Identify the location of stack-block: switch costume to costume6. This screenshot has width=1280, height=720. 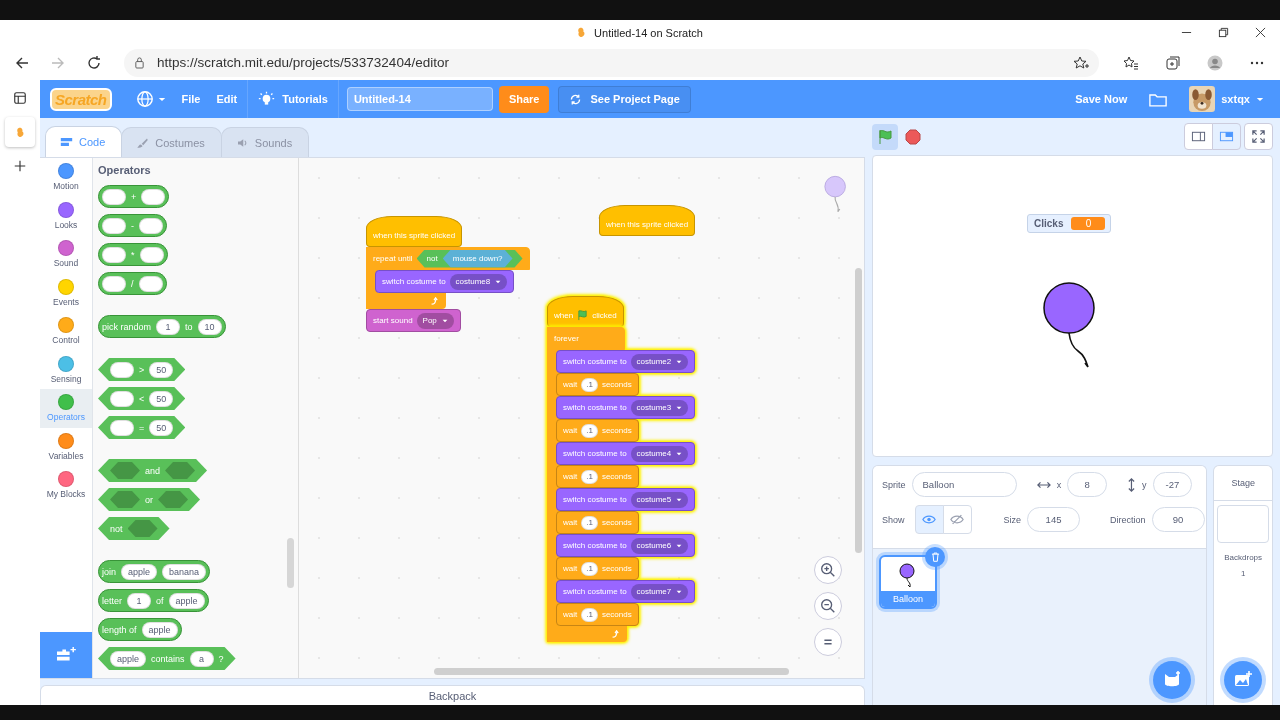
(626, 545).